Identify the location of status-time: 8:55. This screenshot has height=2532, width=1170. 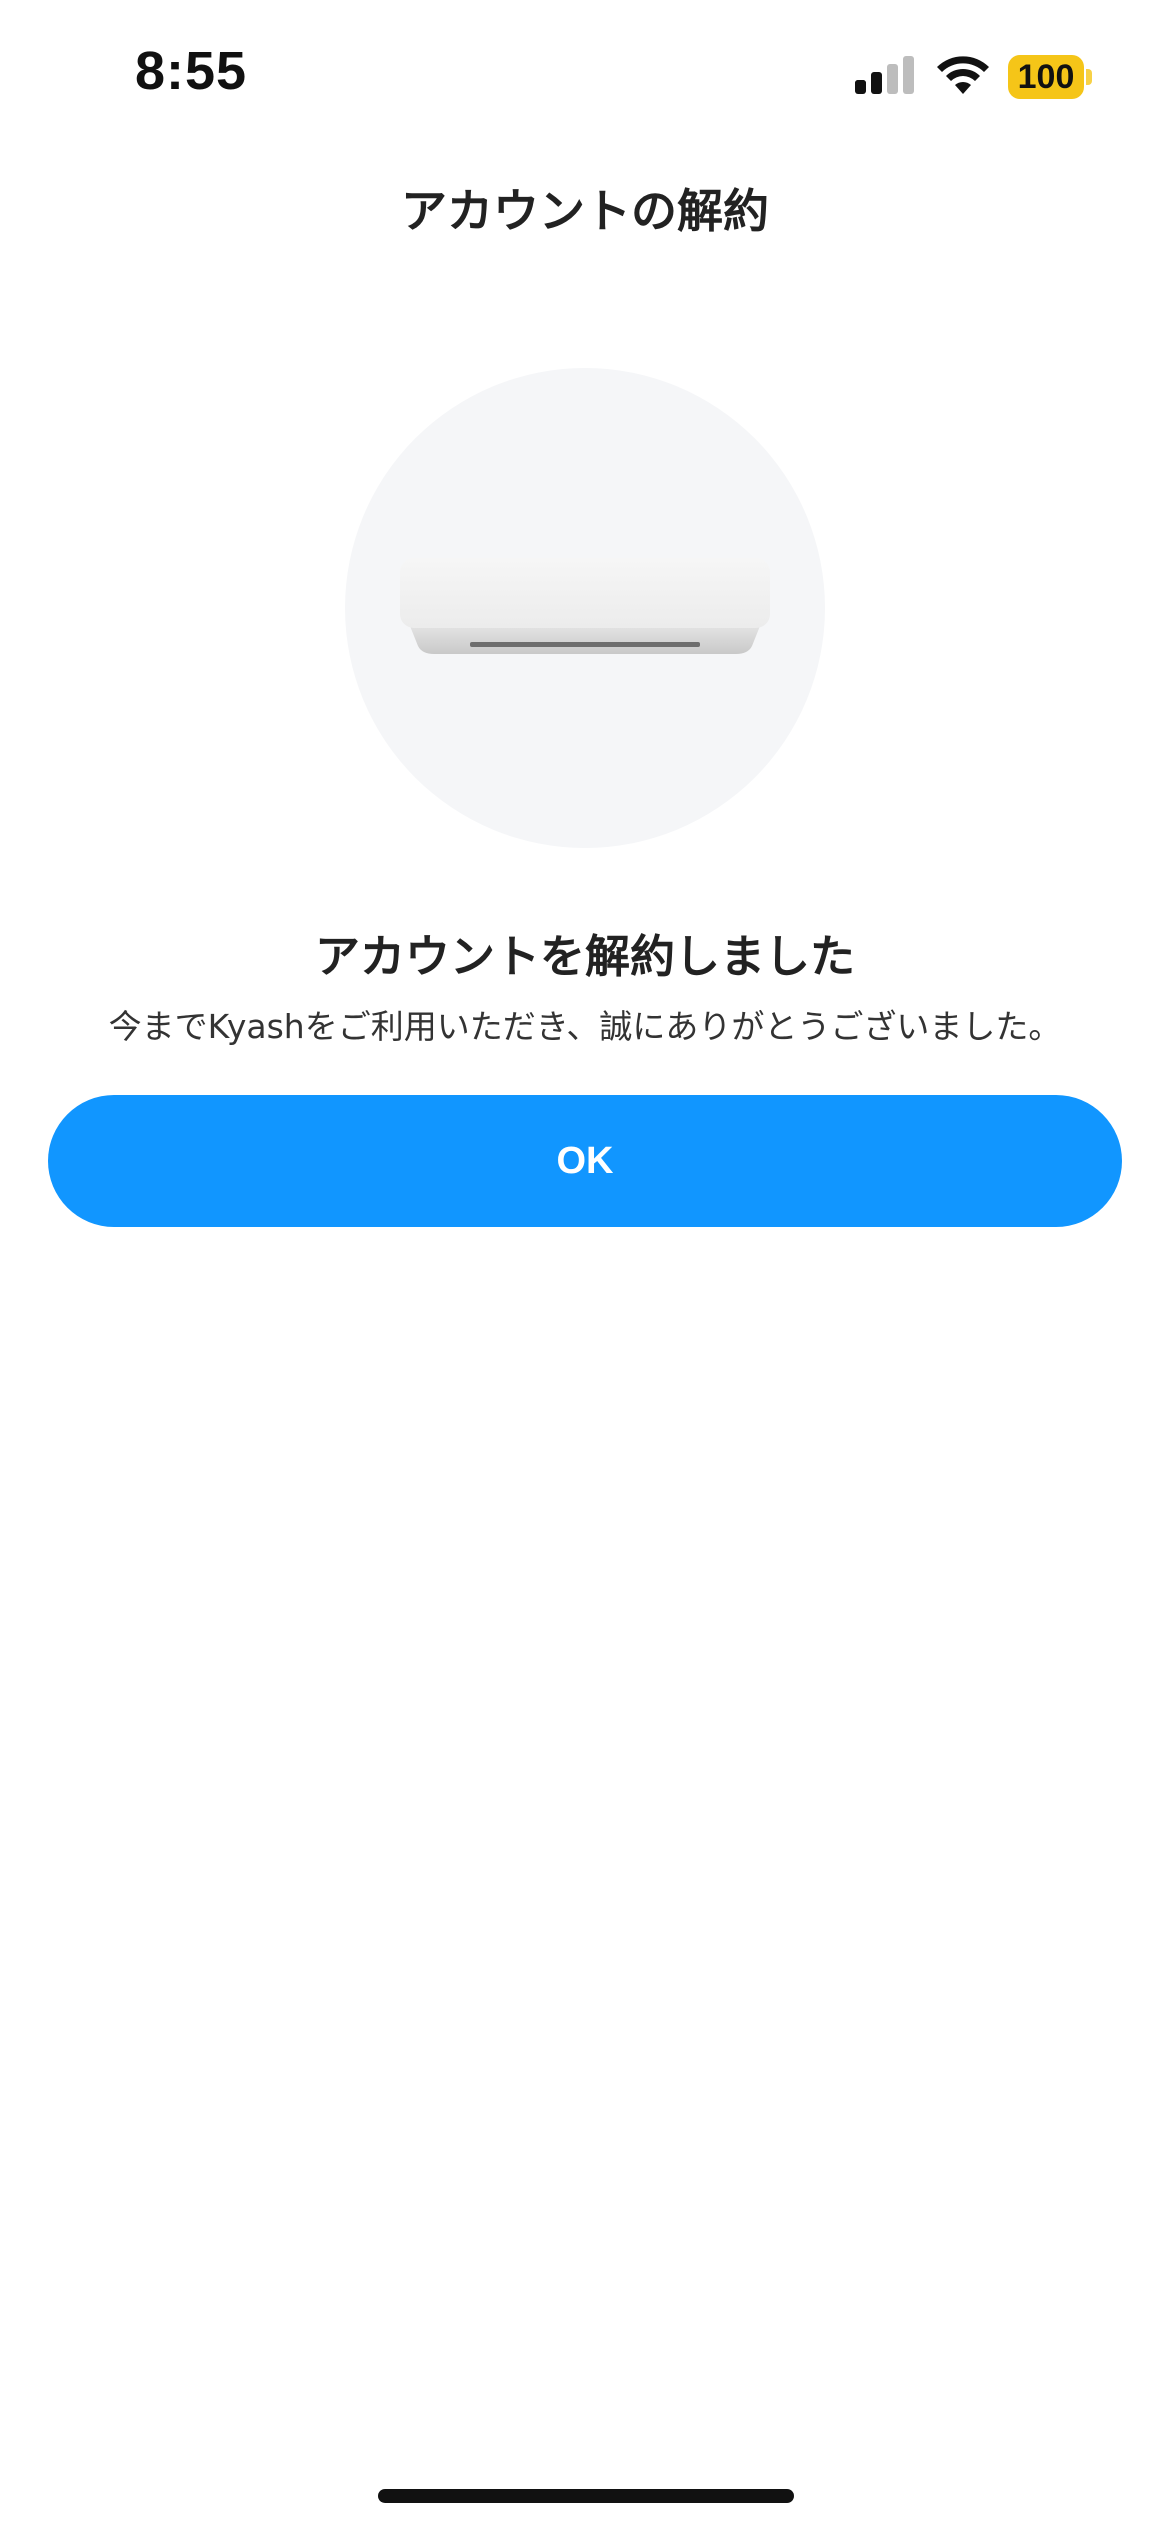
(191, 71).